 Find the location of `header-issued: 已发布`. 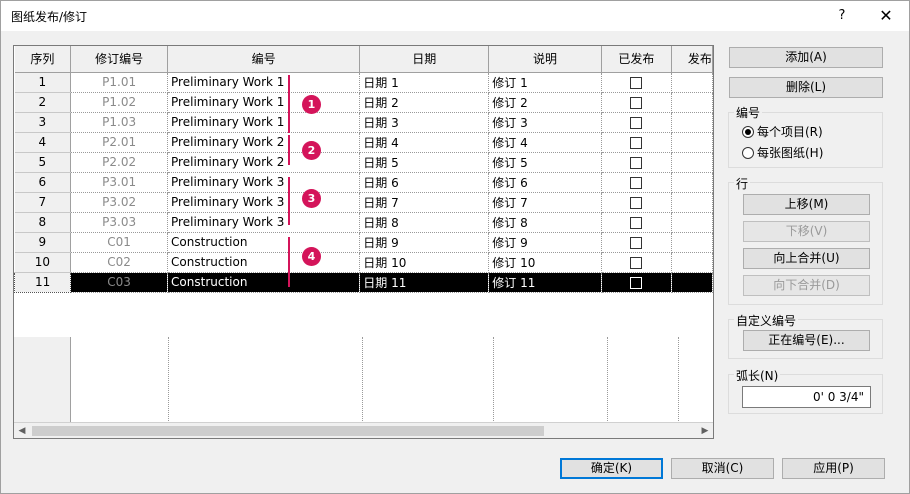

header-issued: 已发布 is located at coordinates (636, 59).